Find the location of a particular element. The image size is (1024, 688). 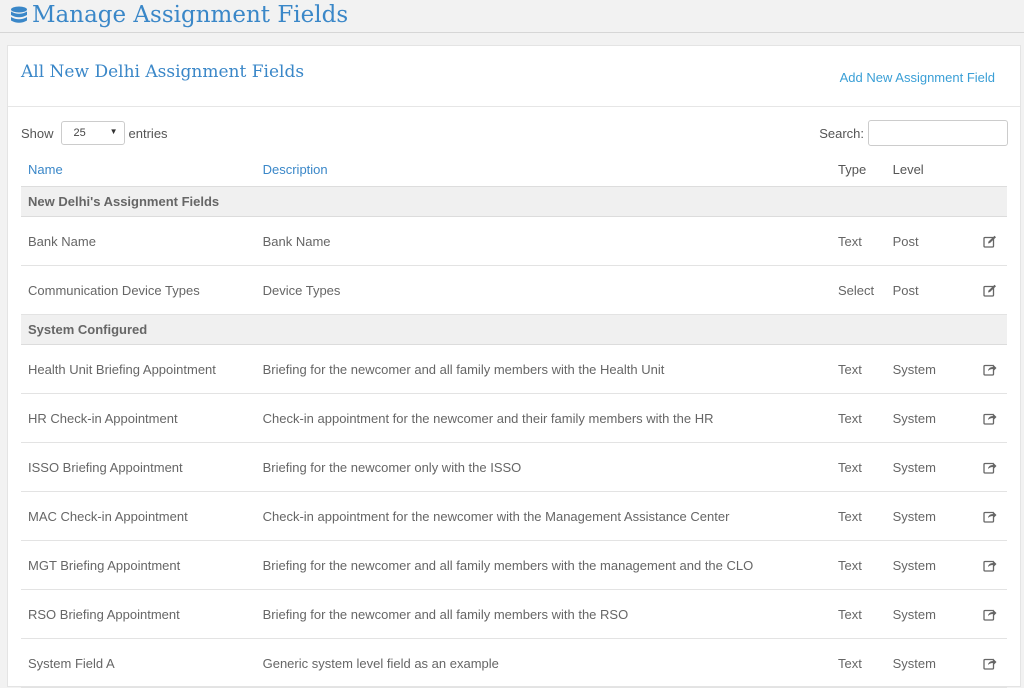

add-new-assignment-field-link: Add New Assignment Field is located at coordinates (917, 77).